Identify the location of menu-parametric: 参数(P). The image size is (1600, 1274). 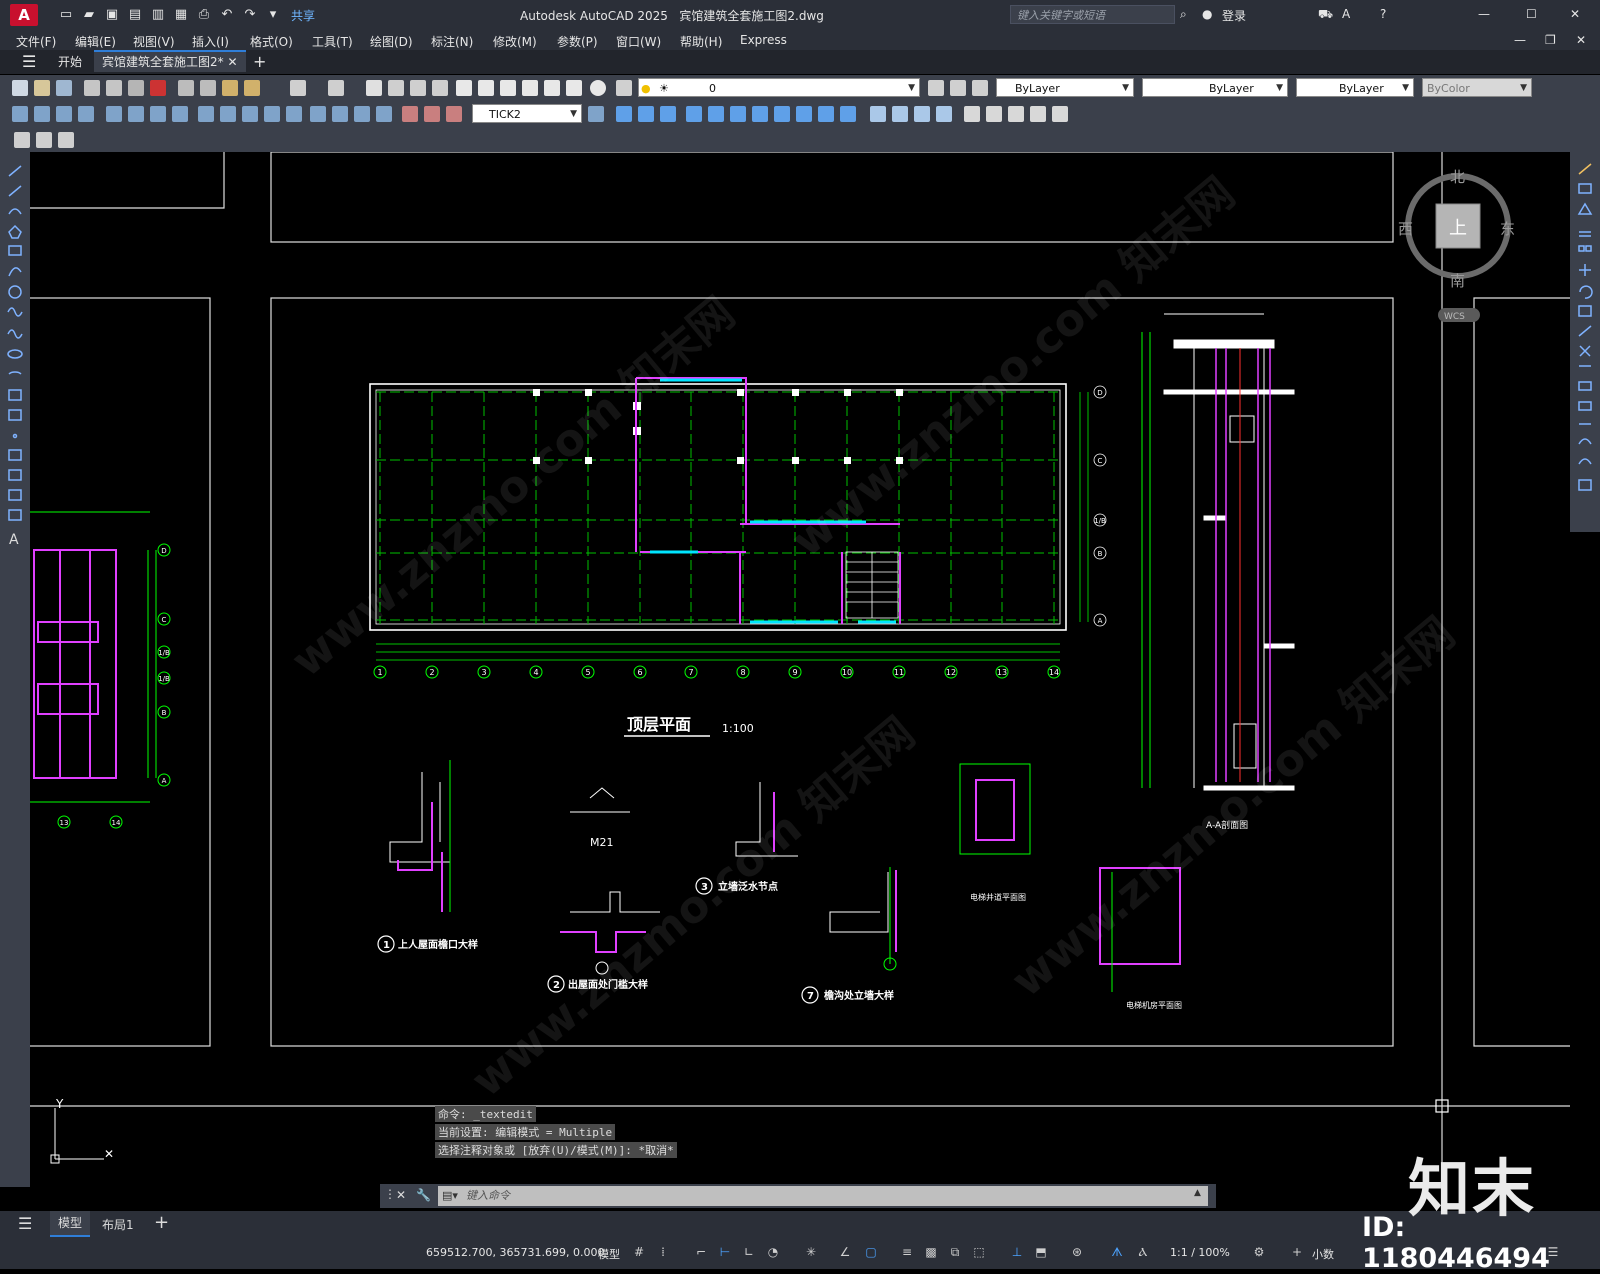
(577, 41).